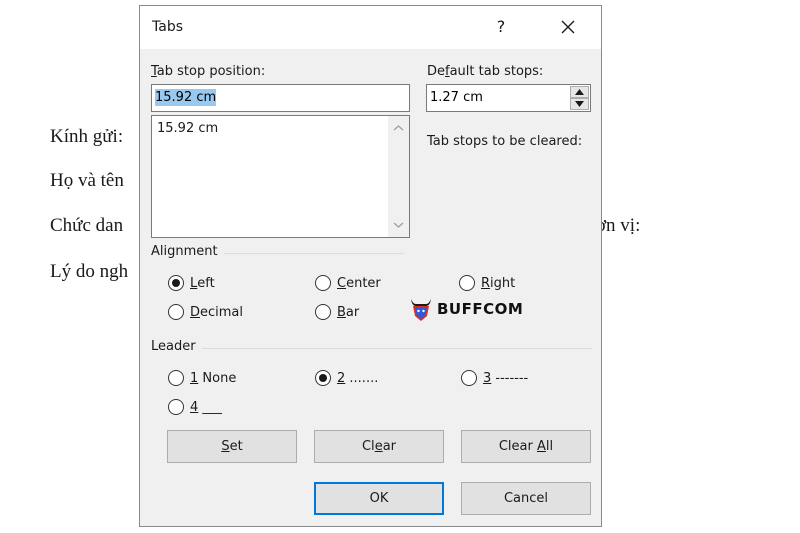 This screenshot has height=533, width=800. Describe the element at coordinates (517, 446) in the screenshot. I see `button-text: Clear` at that location.